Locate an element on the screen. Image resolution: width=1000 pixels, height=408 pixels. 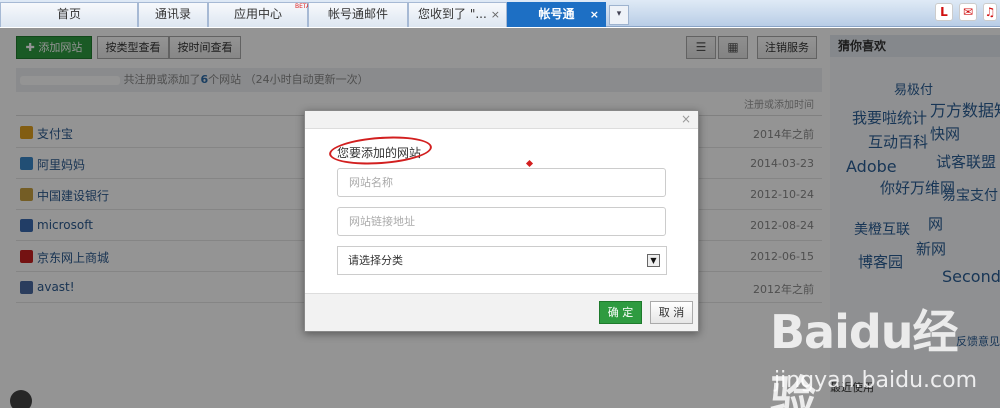
tab-label: 应用中心 is located at coordinates (257, 14).